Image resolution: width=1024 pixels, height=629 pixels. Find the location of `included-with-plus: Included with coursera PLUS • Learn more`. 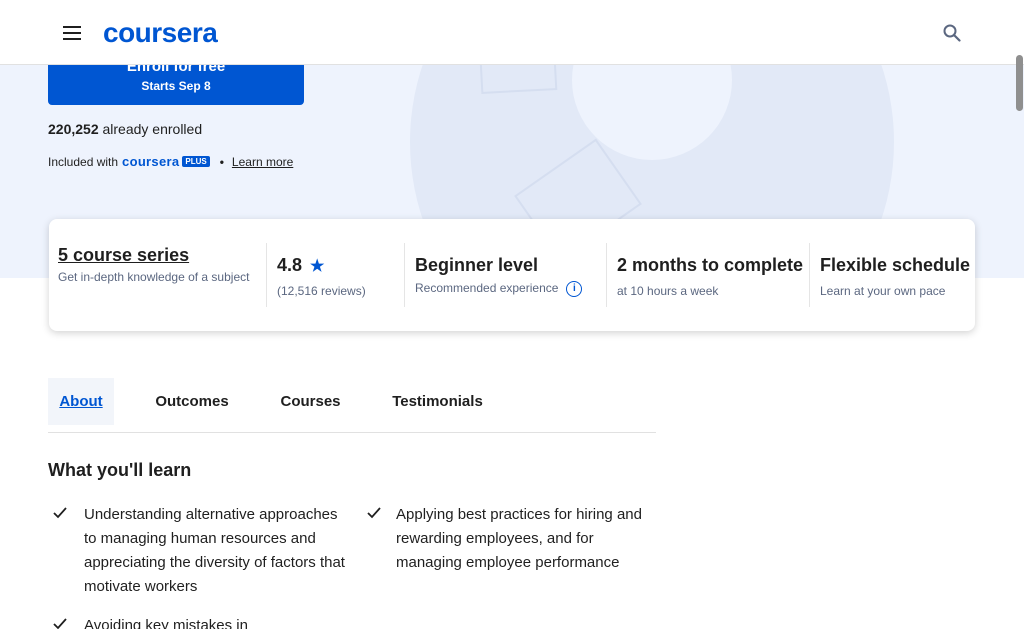

included-with-plus: Included with coursera PLUS • Learn more is located at coordinates (170, 161).